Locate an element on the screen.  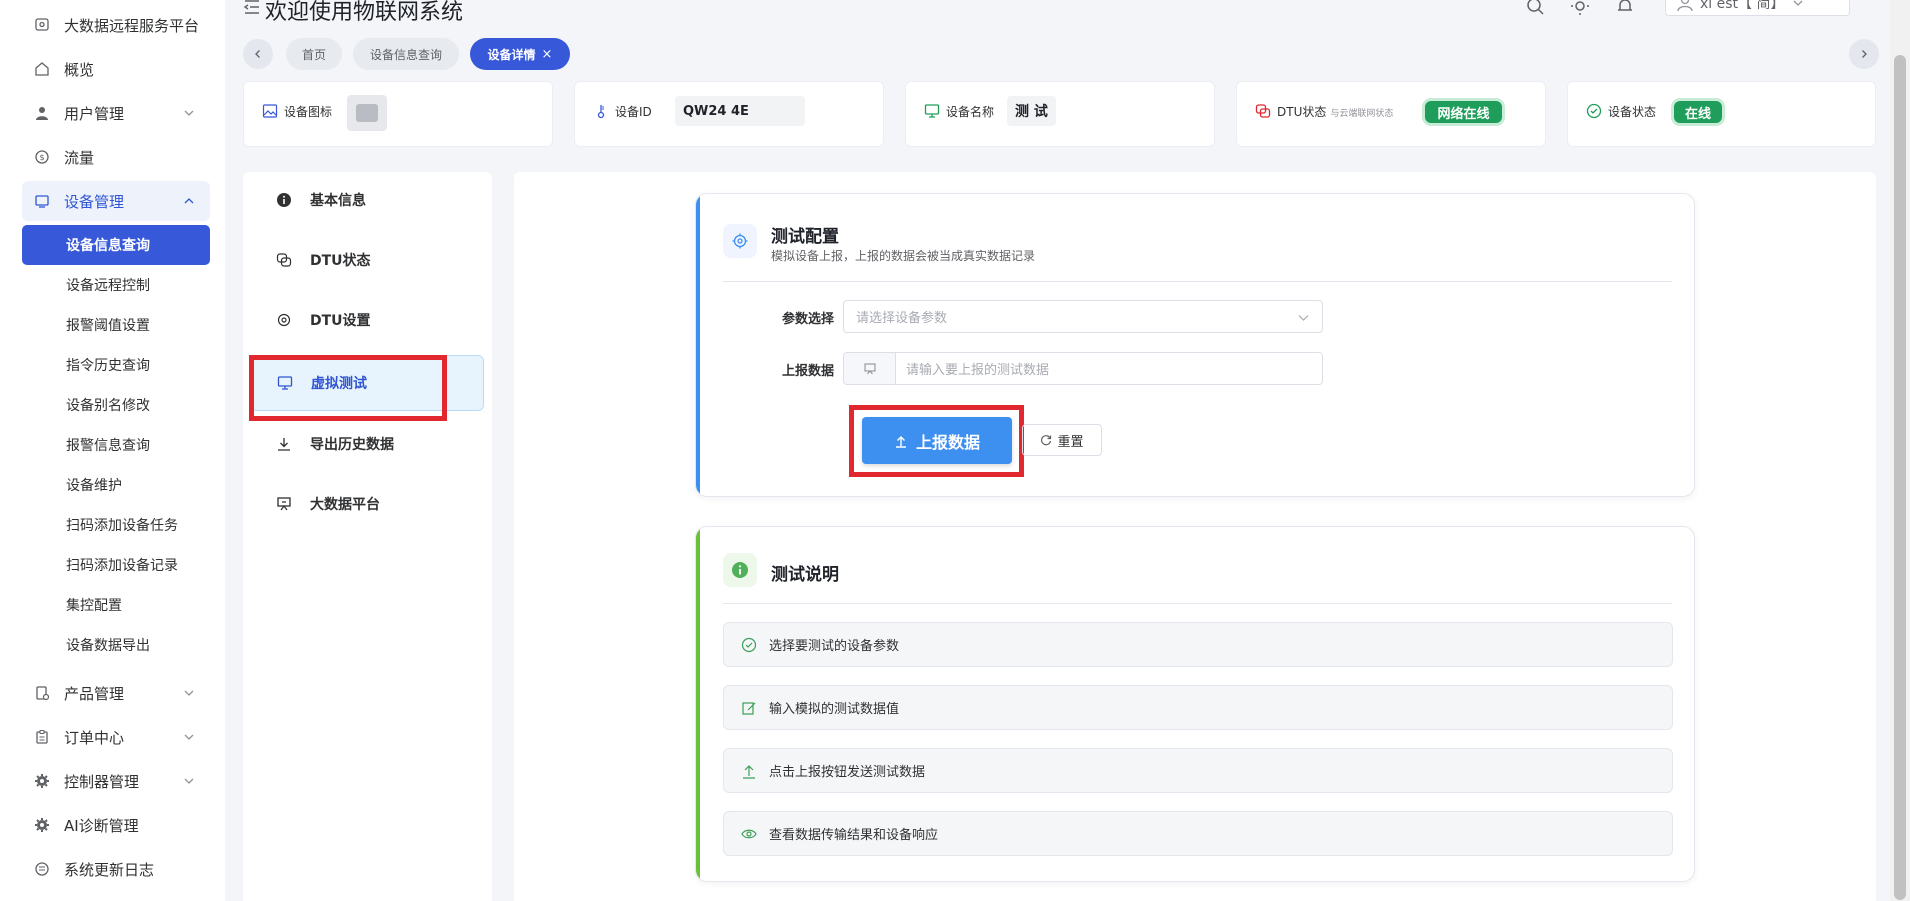
tabs-prev-button is located at coordinates (258, 54).